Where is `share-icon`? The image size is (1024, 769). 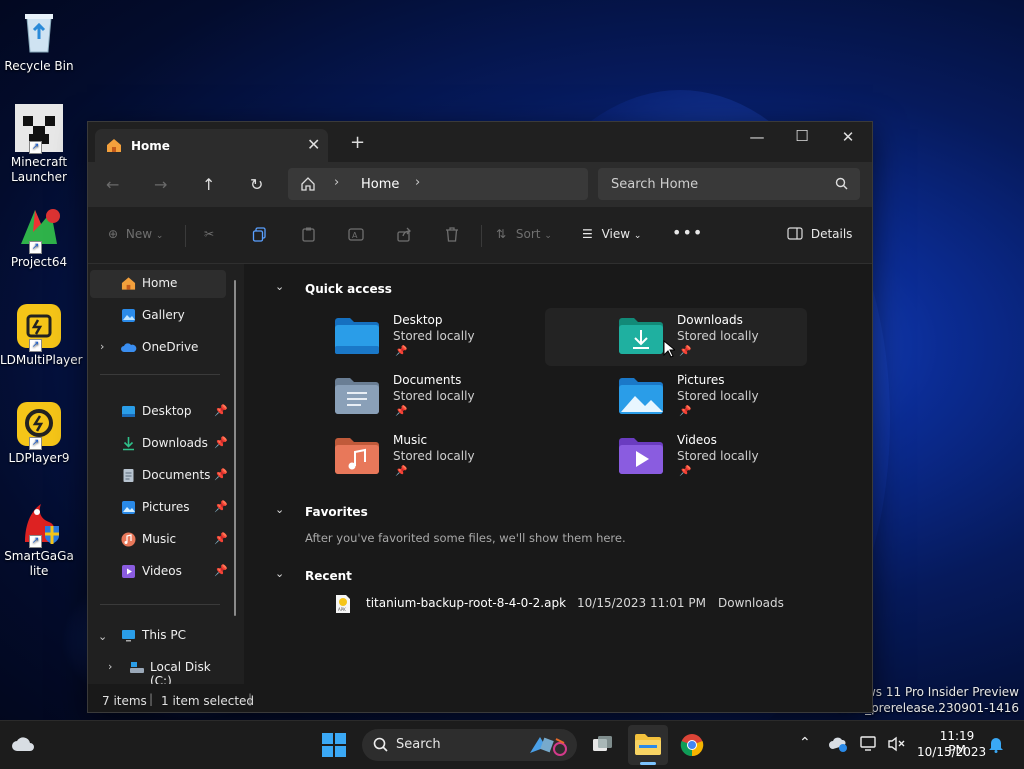
share-icon is located at coordinates (404, 236).